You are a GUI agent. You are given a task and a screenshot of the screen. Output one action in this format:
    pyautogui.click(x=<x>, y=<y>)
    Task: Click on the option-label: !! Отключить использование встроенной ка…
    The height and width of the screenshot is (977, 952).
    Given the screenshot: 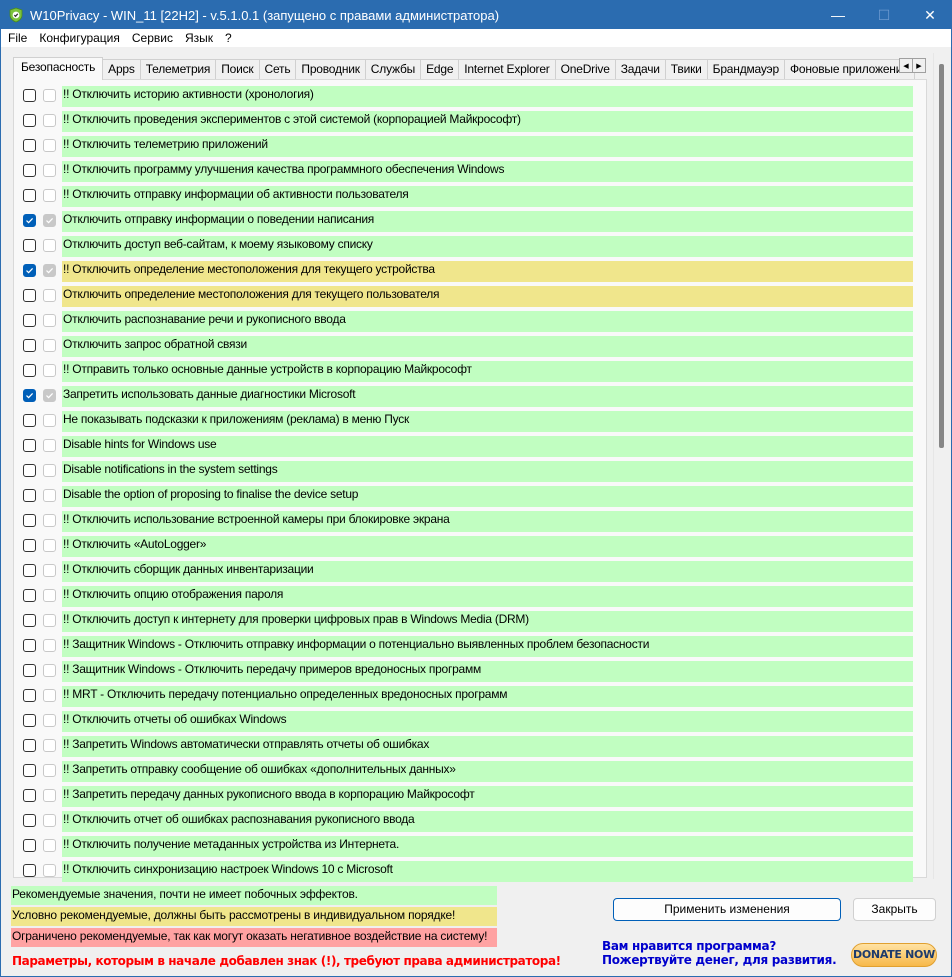 What is the action you would take?
    pyautogui.click(x=487, y=521)
    